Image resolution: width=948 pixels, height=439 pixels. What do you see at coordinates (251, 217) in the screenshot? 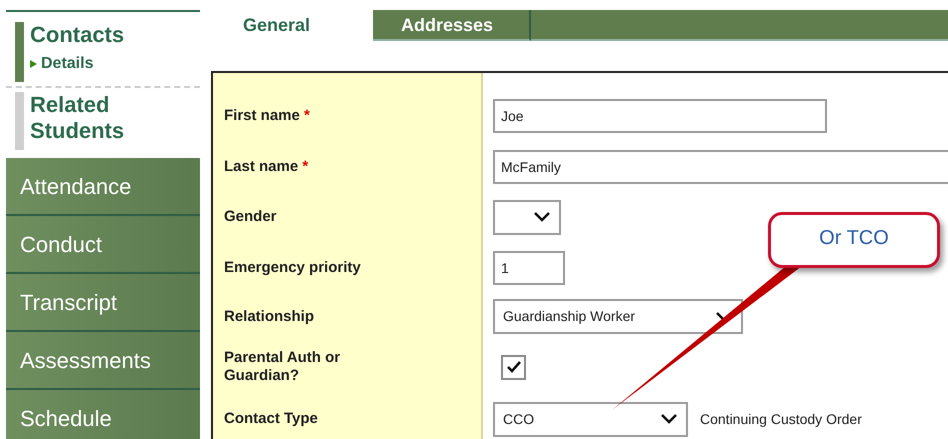
I see `field-label: Gender` at bounding box center [251, 217].